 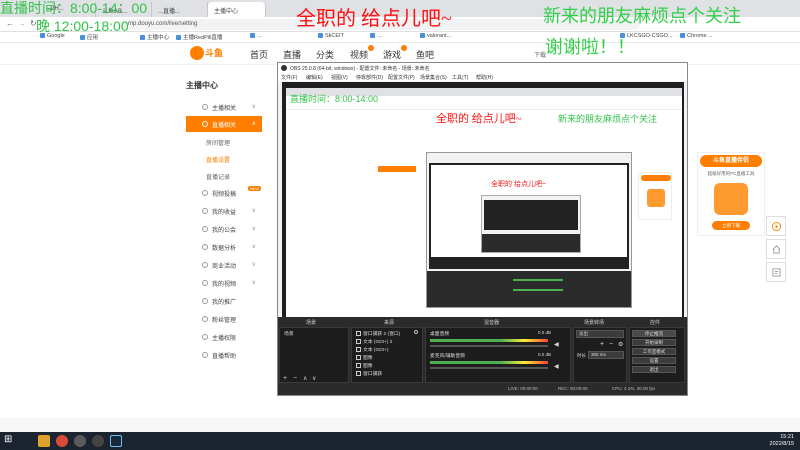 What do you see at coordinates (654, 360) in the screenshot?
I see `settings-button: 设置` at bounding box center [654, 360].